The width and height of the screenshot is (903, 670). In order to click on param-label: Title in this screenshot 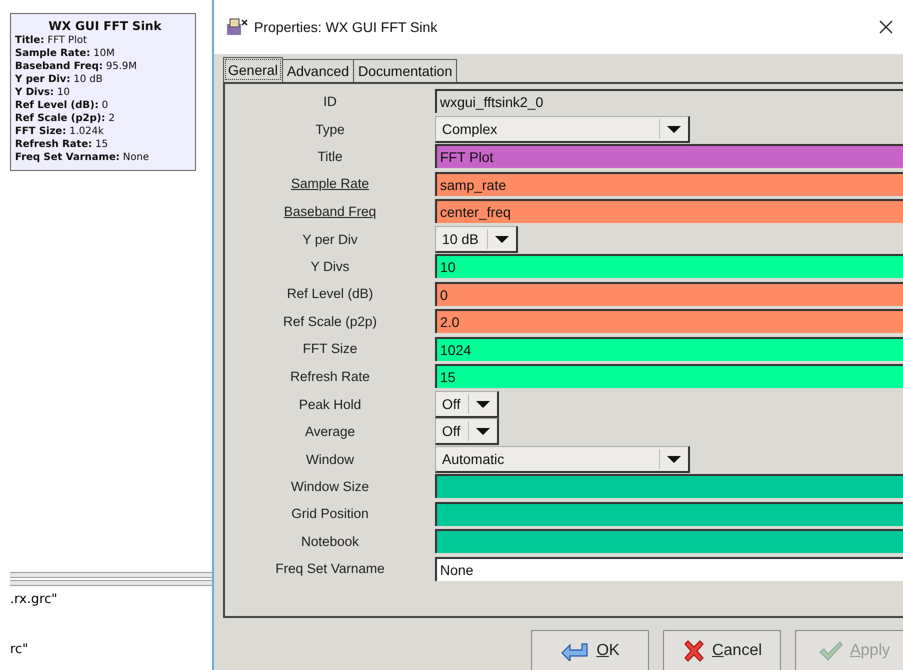, I will do `click(330, 156)`.